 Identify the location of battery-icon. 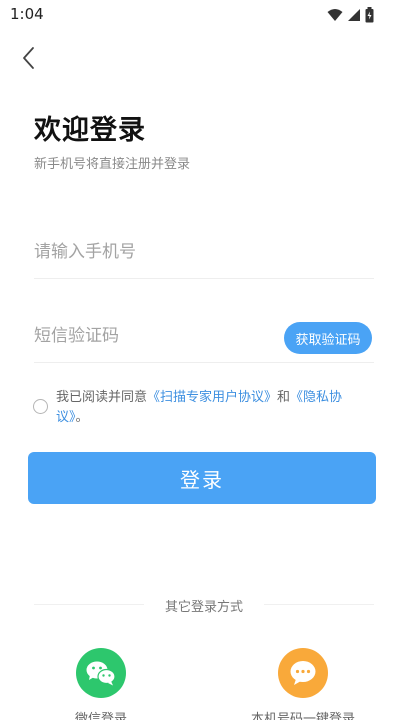
(369, 15).